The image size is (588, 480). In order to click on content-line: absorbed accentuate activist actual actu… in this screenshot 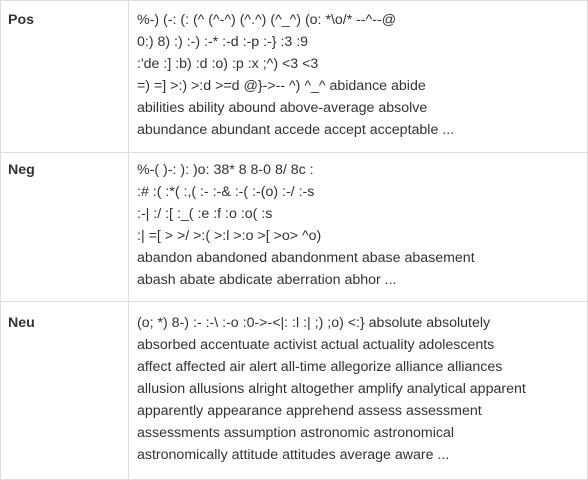, I will do `click(316, 345)`.